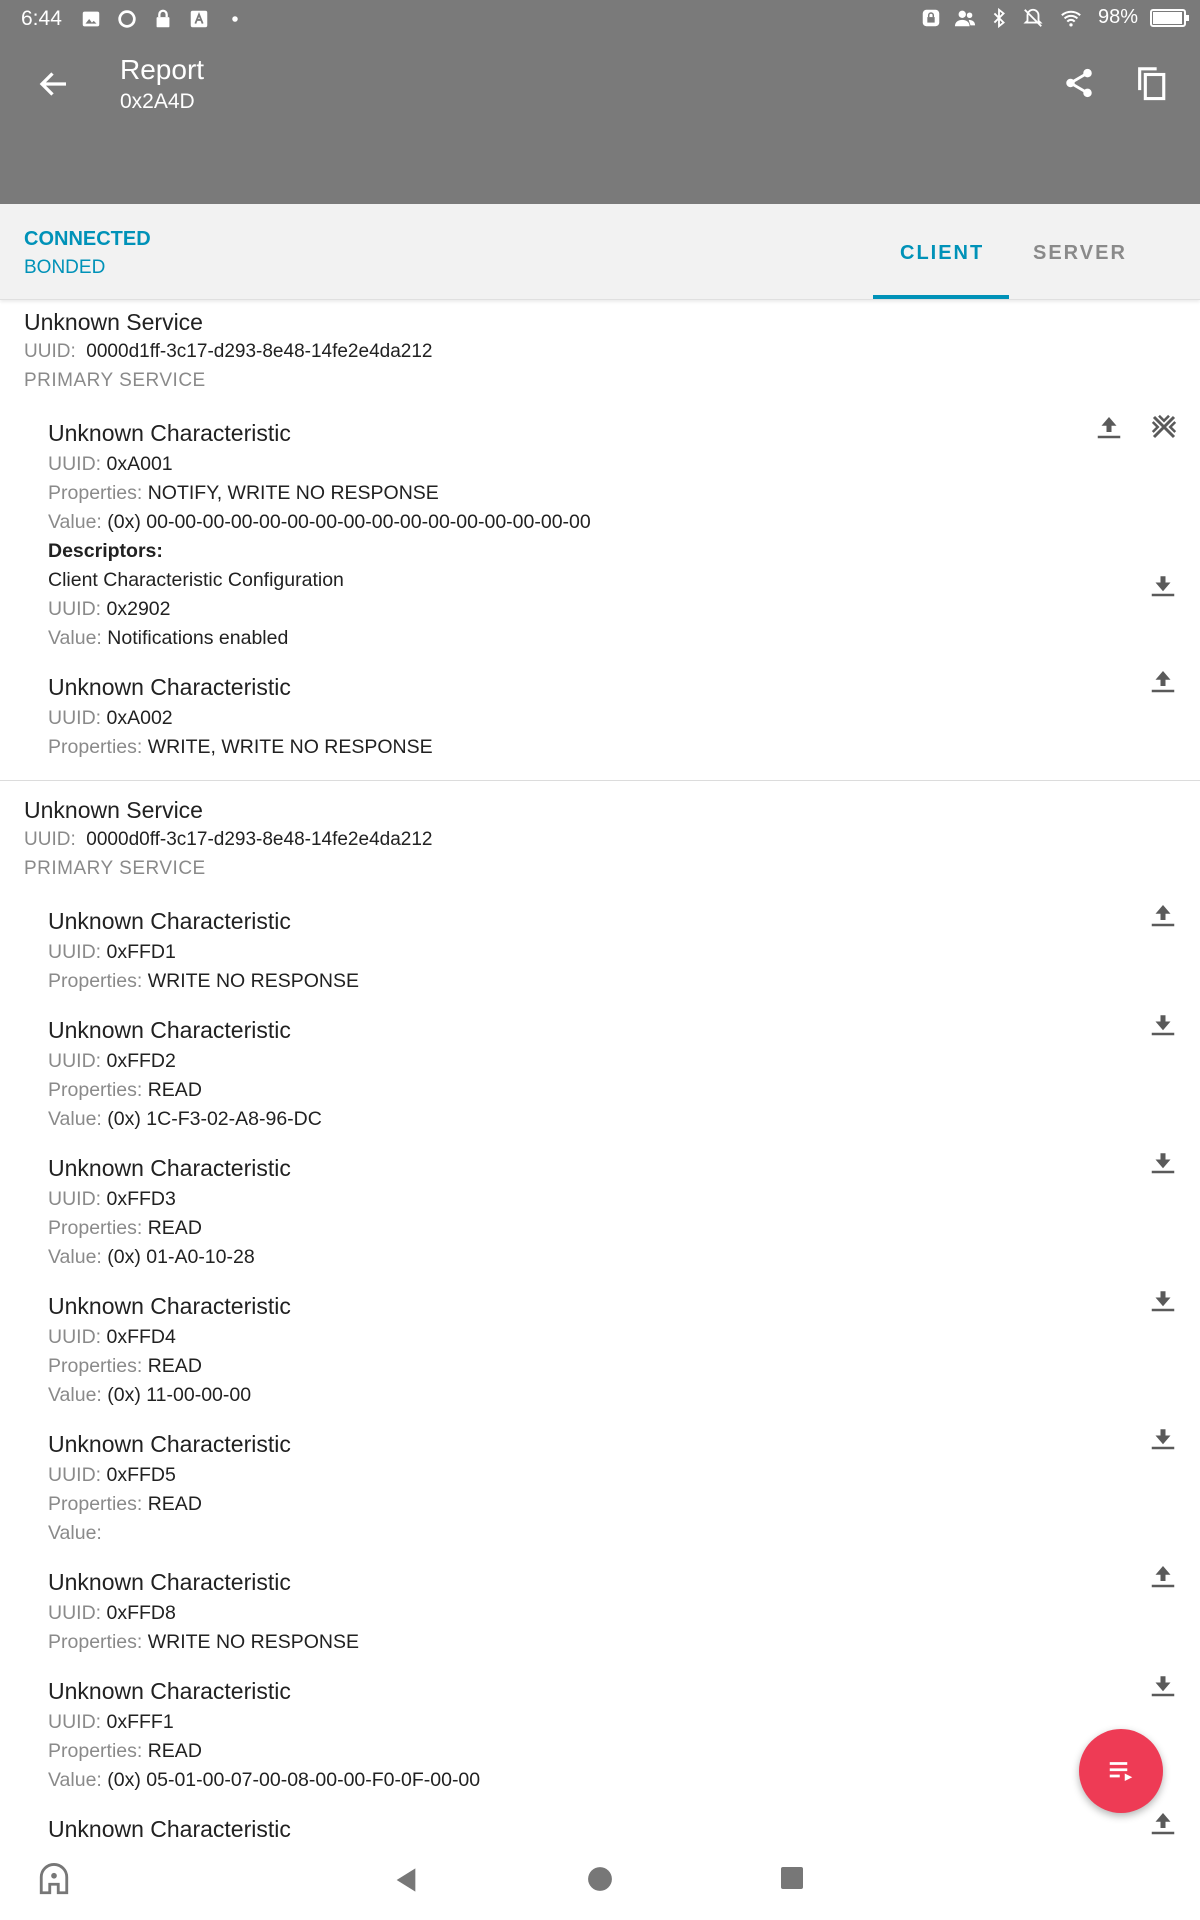 Image resolution: width=1200 pixels, height=1920 pixels. I want to click on sync-circle-icon, so click(127, 19).